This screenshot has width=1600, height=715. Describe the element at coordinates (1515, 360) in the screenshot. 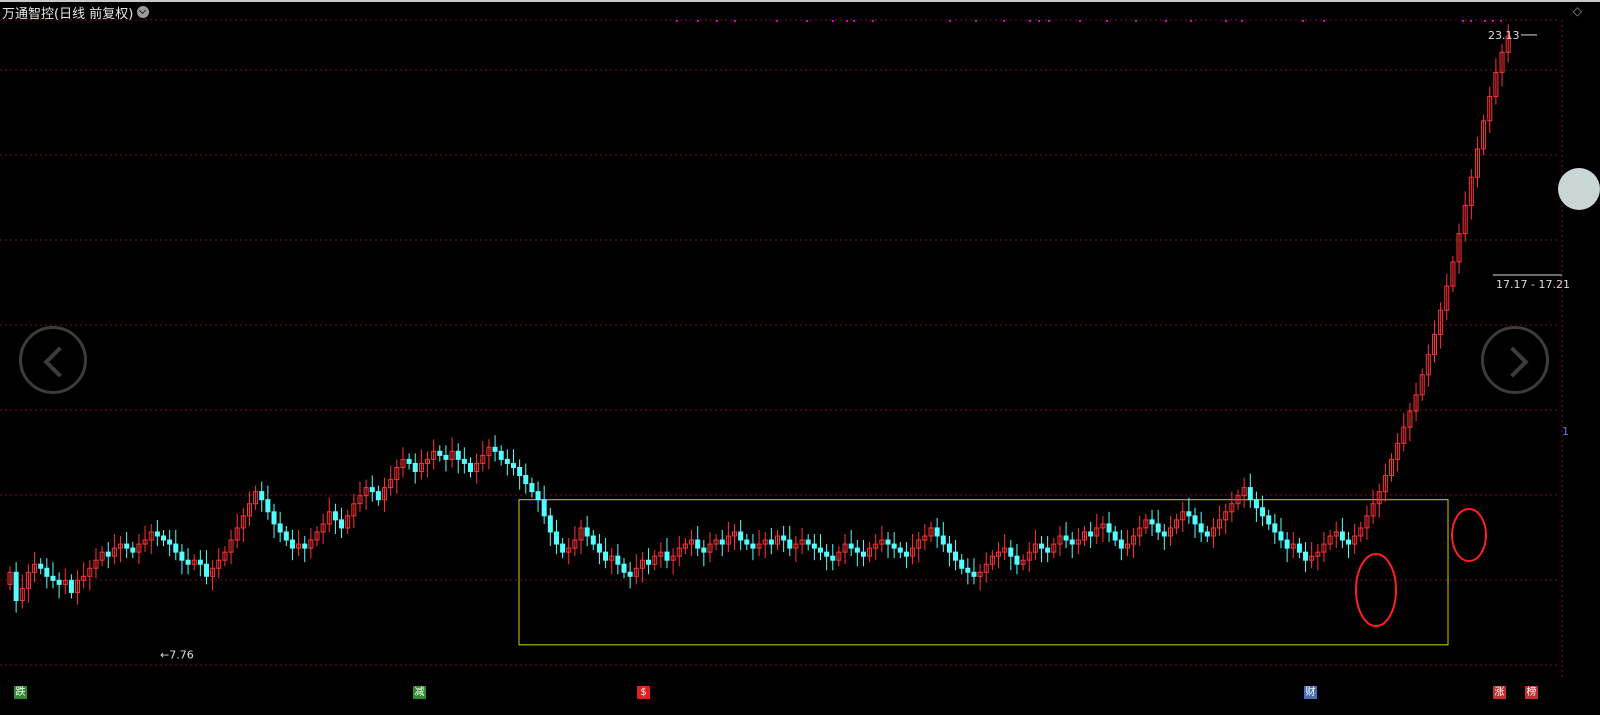

I see `next-arrow-button` at that location.